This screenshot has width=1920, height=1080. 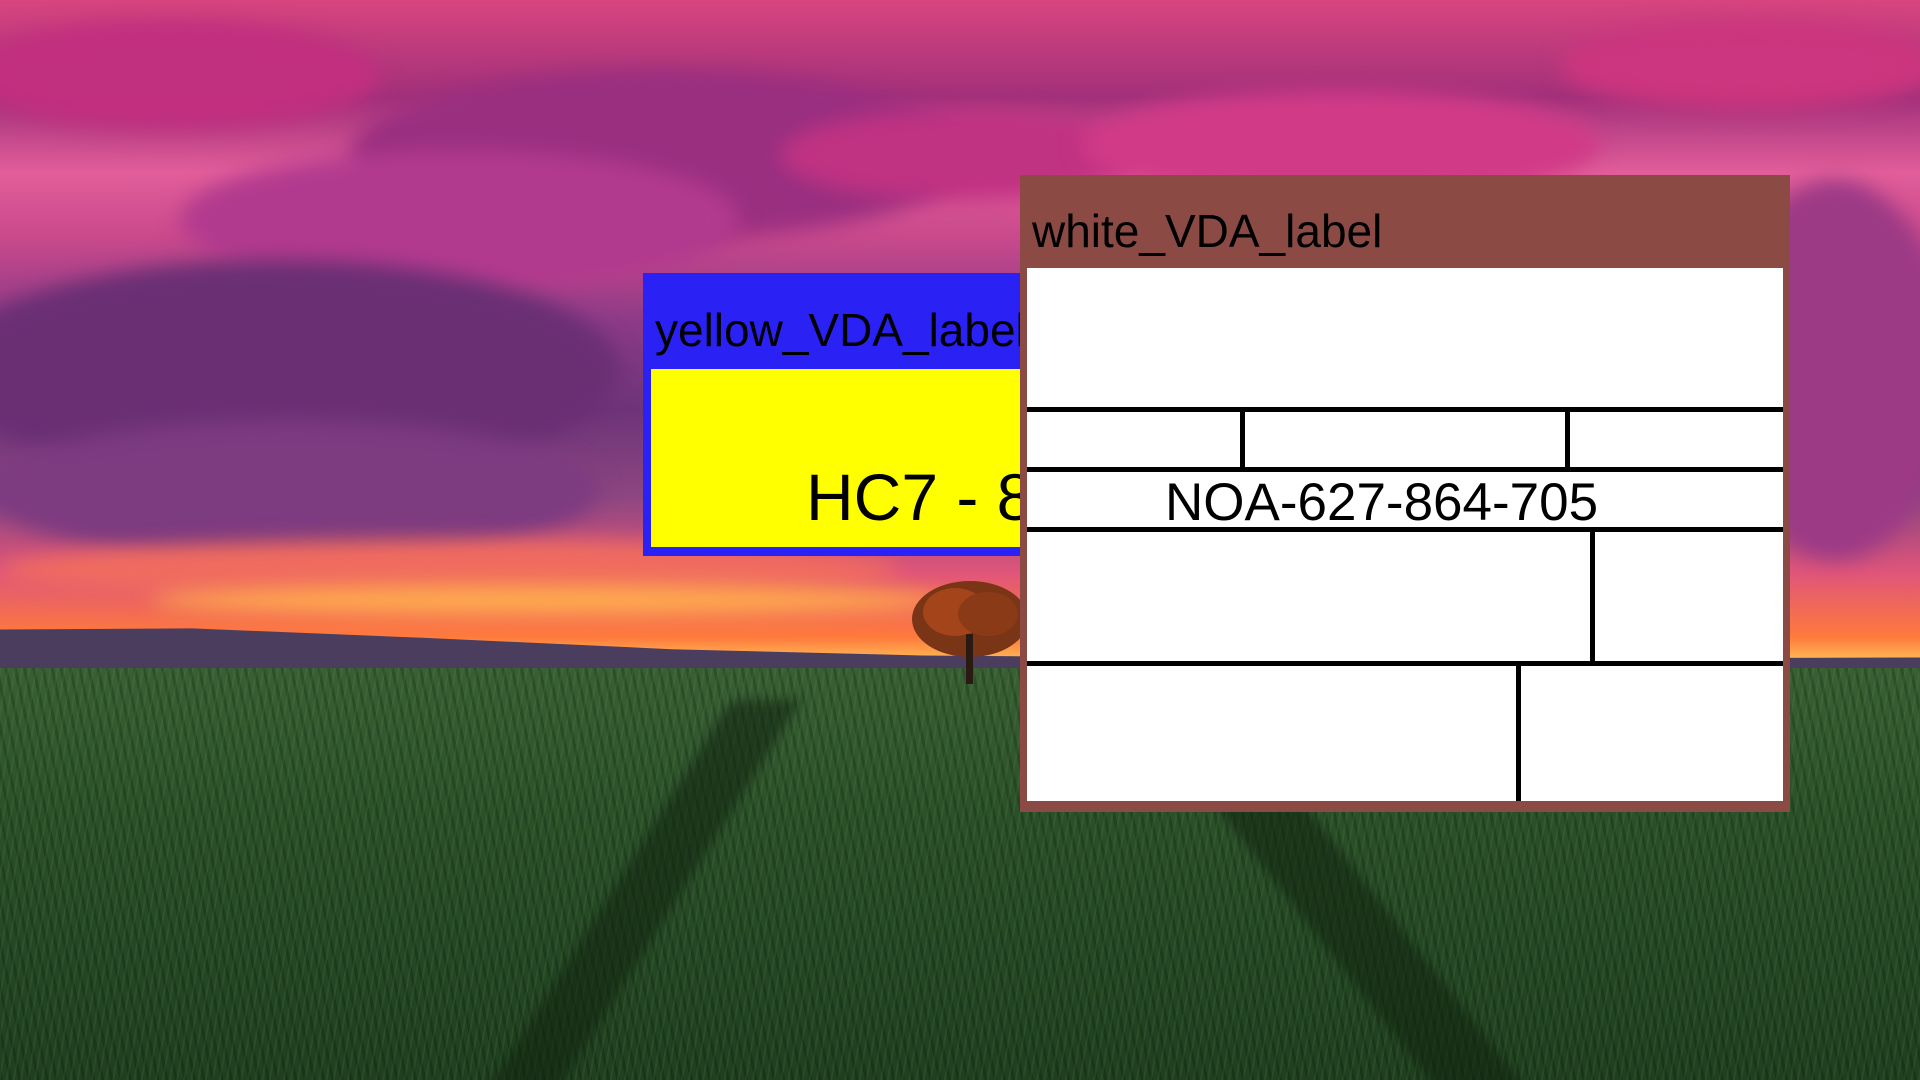 I want to click on yellow-label-code: HC7 - 8, so click(x=920, y=497).